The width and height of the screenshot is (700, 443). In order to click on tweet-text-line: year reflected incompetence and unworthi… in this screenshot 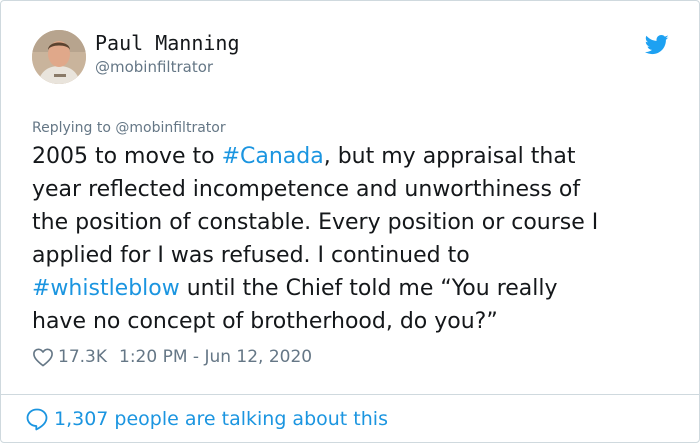, I will do `click(352, 189)`.